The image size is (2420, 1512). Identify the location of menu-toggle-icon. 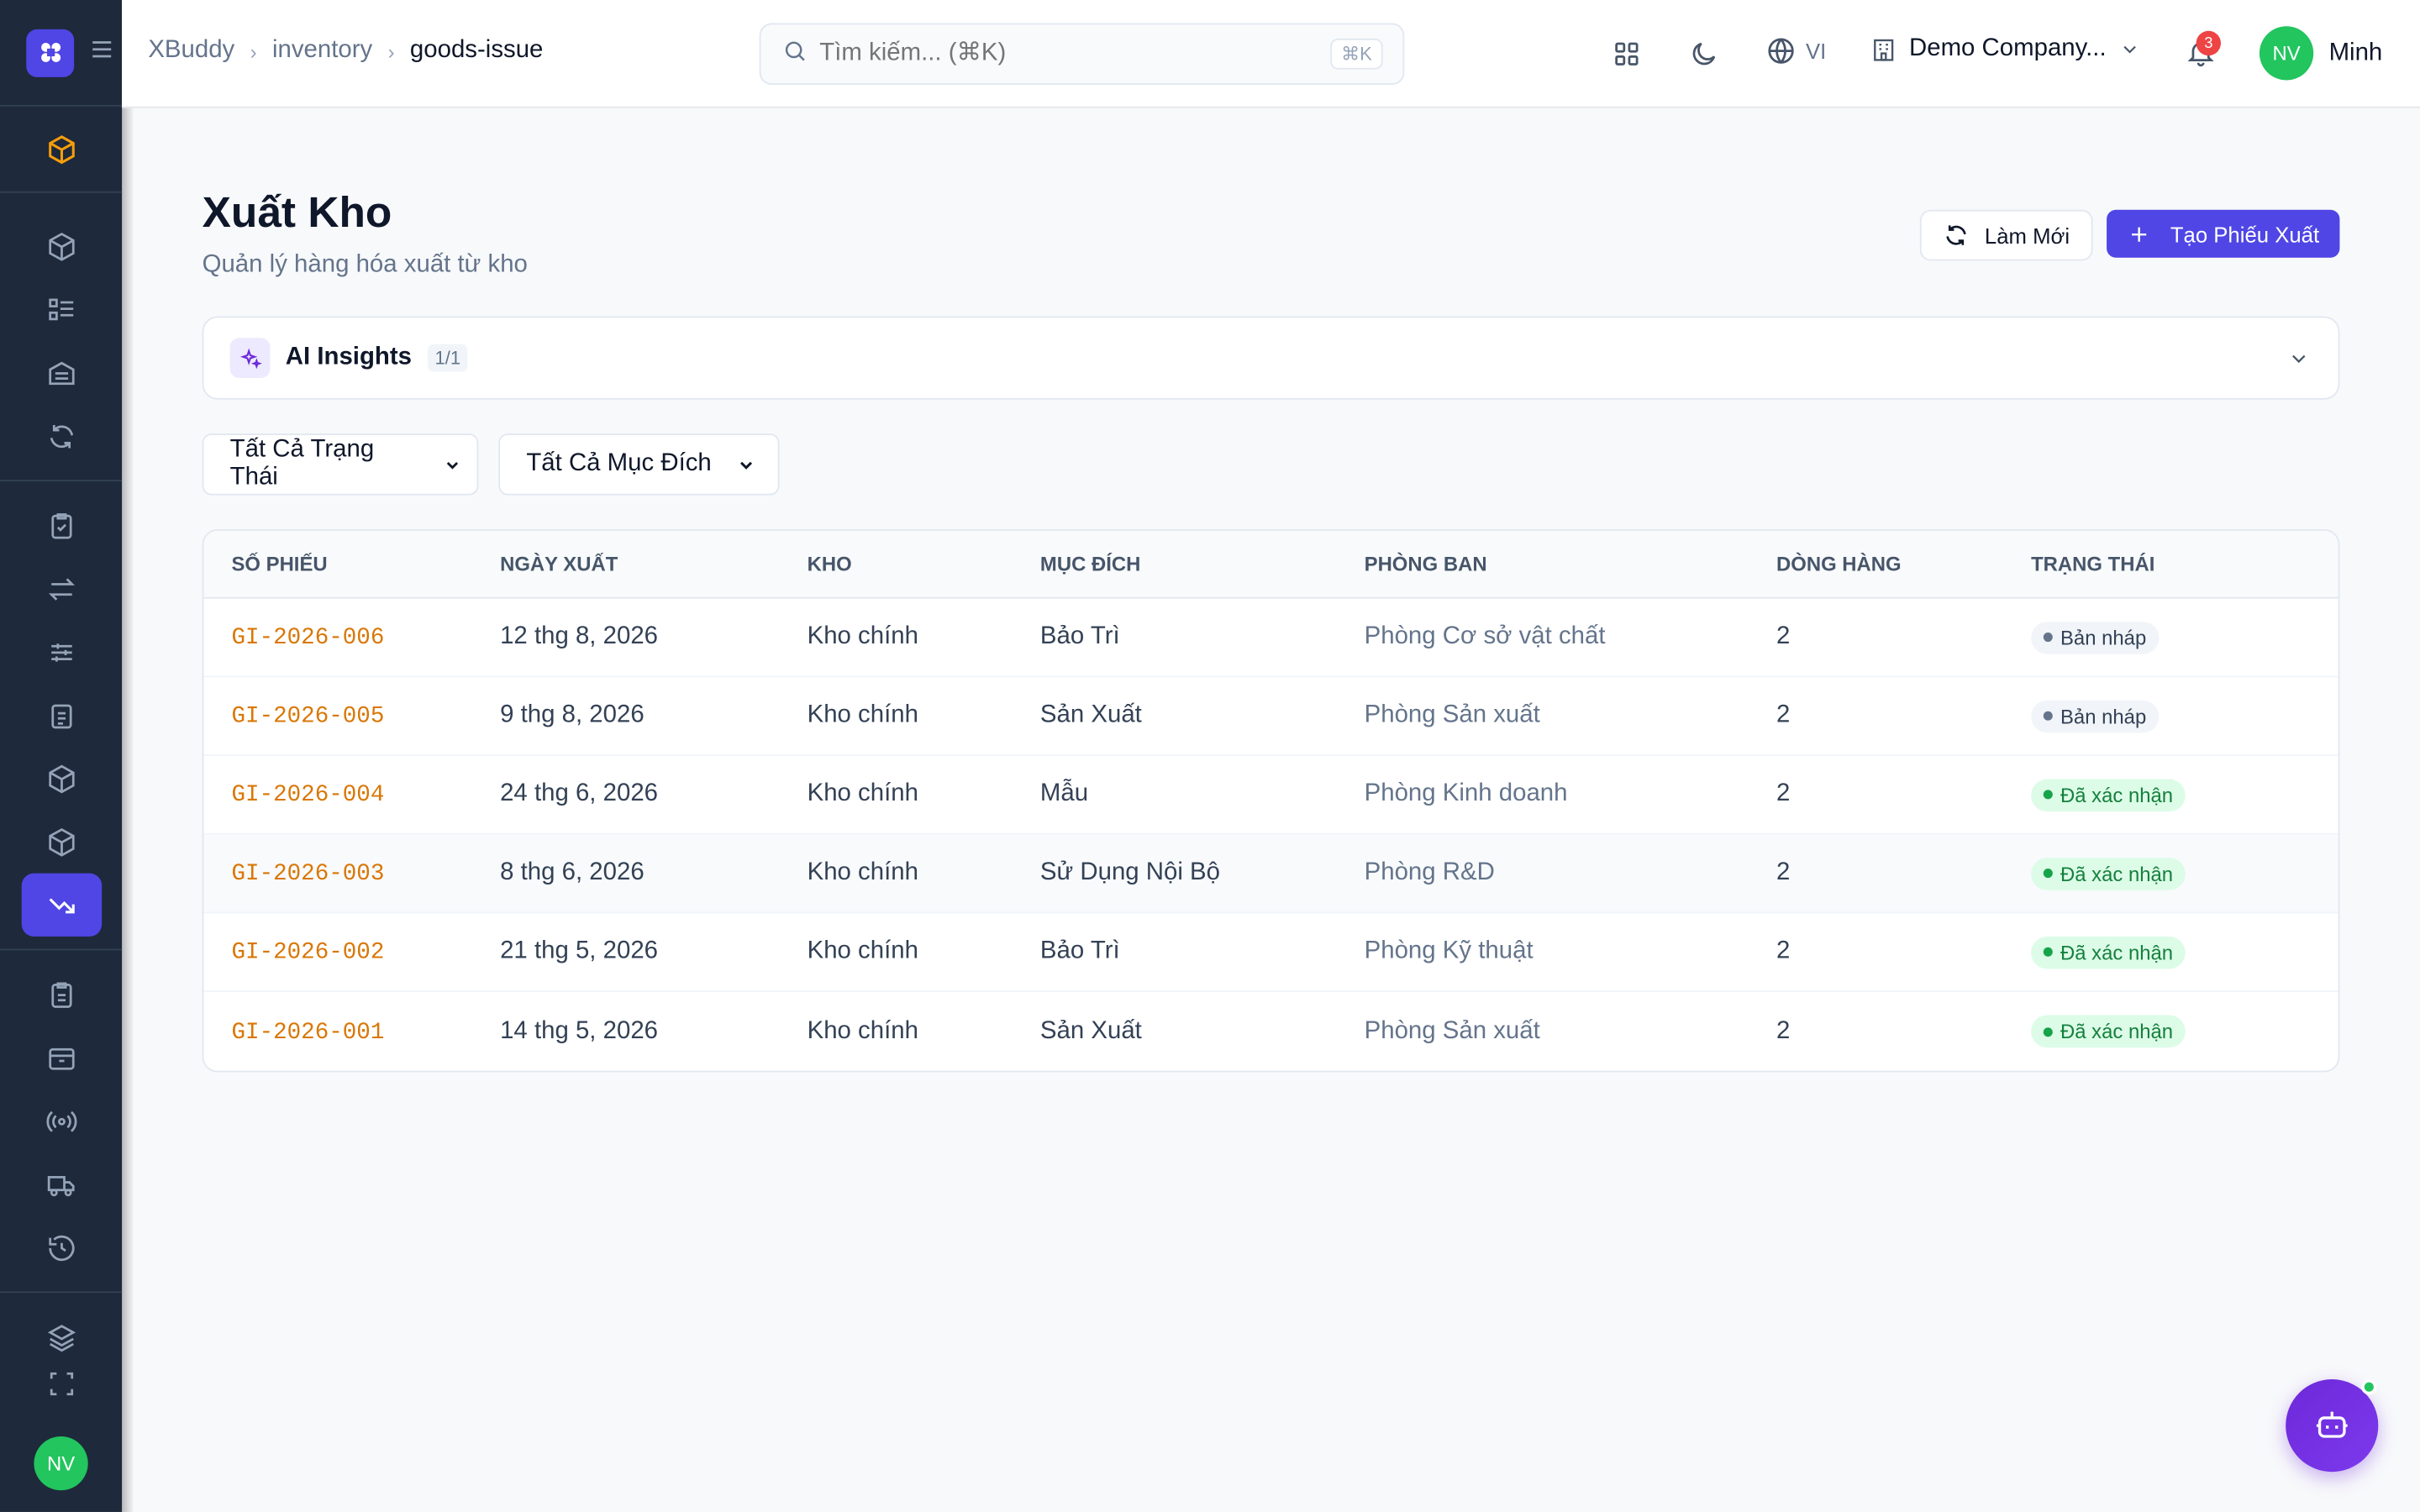
(102, 52).